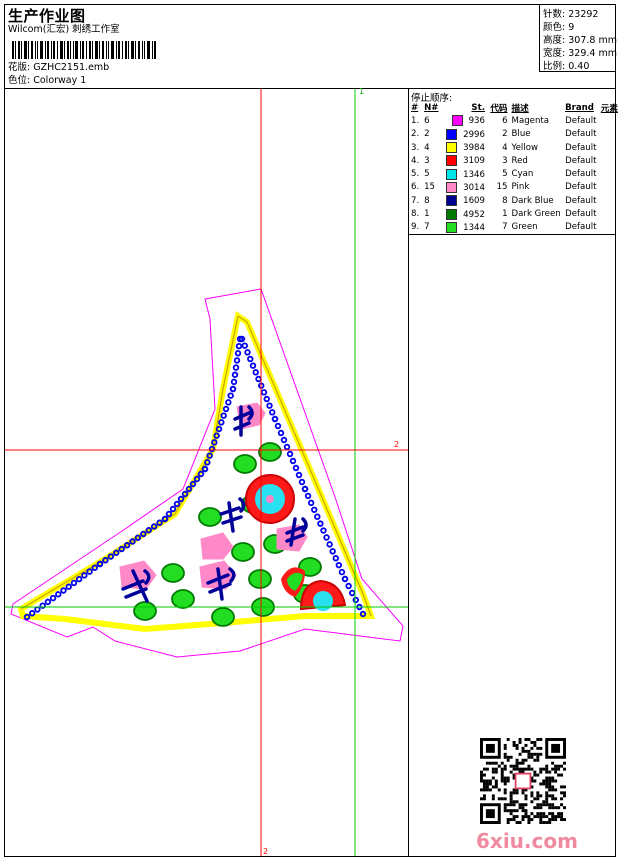  Describe the element at coordinates (556, 748) in the screenshot. I see `qr-finder` at that location.